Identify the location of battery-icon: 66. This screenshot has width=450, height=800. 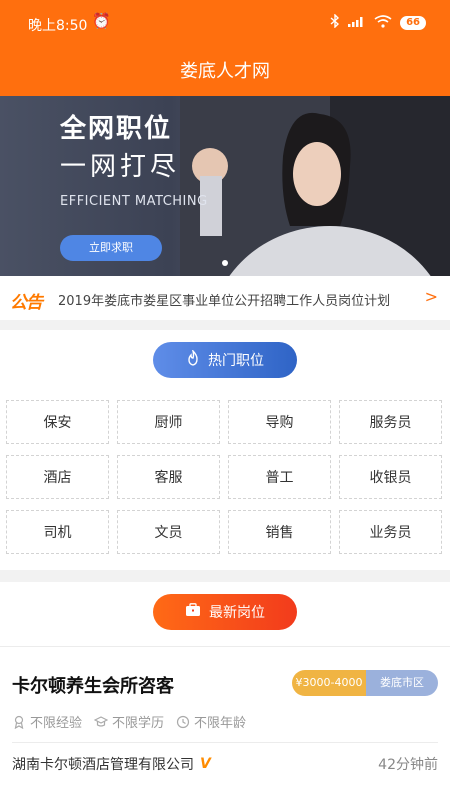
(413, 23).